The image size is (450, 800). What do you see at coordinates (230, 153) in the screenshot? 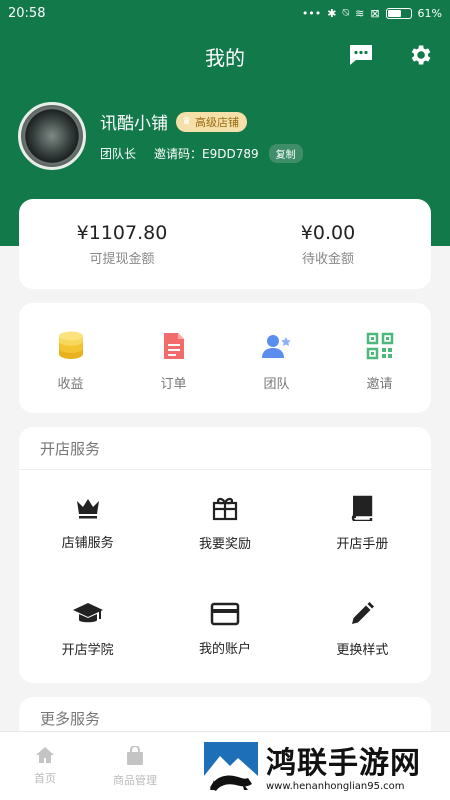
I see `invite-code: E9DD789` at bounding box center [230, 153].